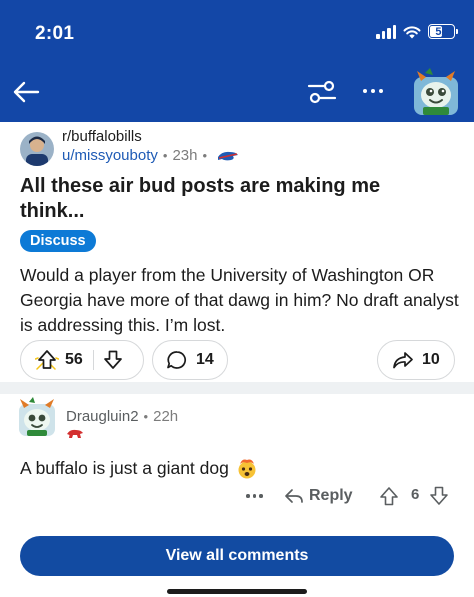  What do you see at coordinates (436, 92) in the screenshot?
I see `profile-avatar` at bounding box center [436, 92].